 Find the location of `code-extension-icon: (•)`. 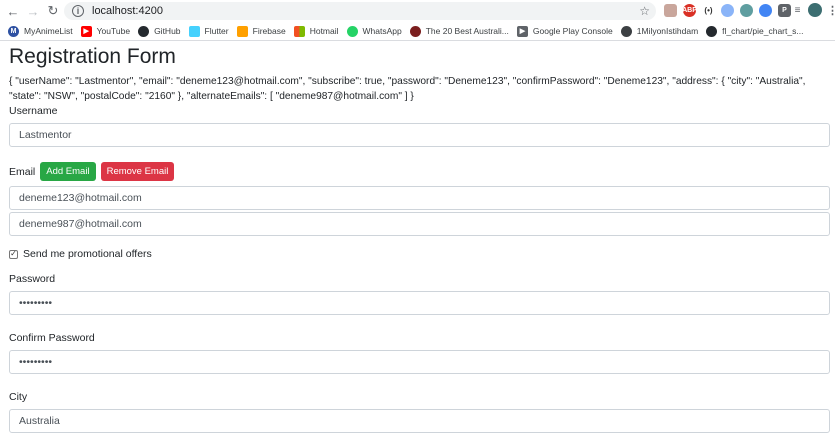

code-extension-icon: (•) is located at coordinates (708, 10).